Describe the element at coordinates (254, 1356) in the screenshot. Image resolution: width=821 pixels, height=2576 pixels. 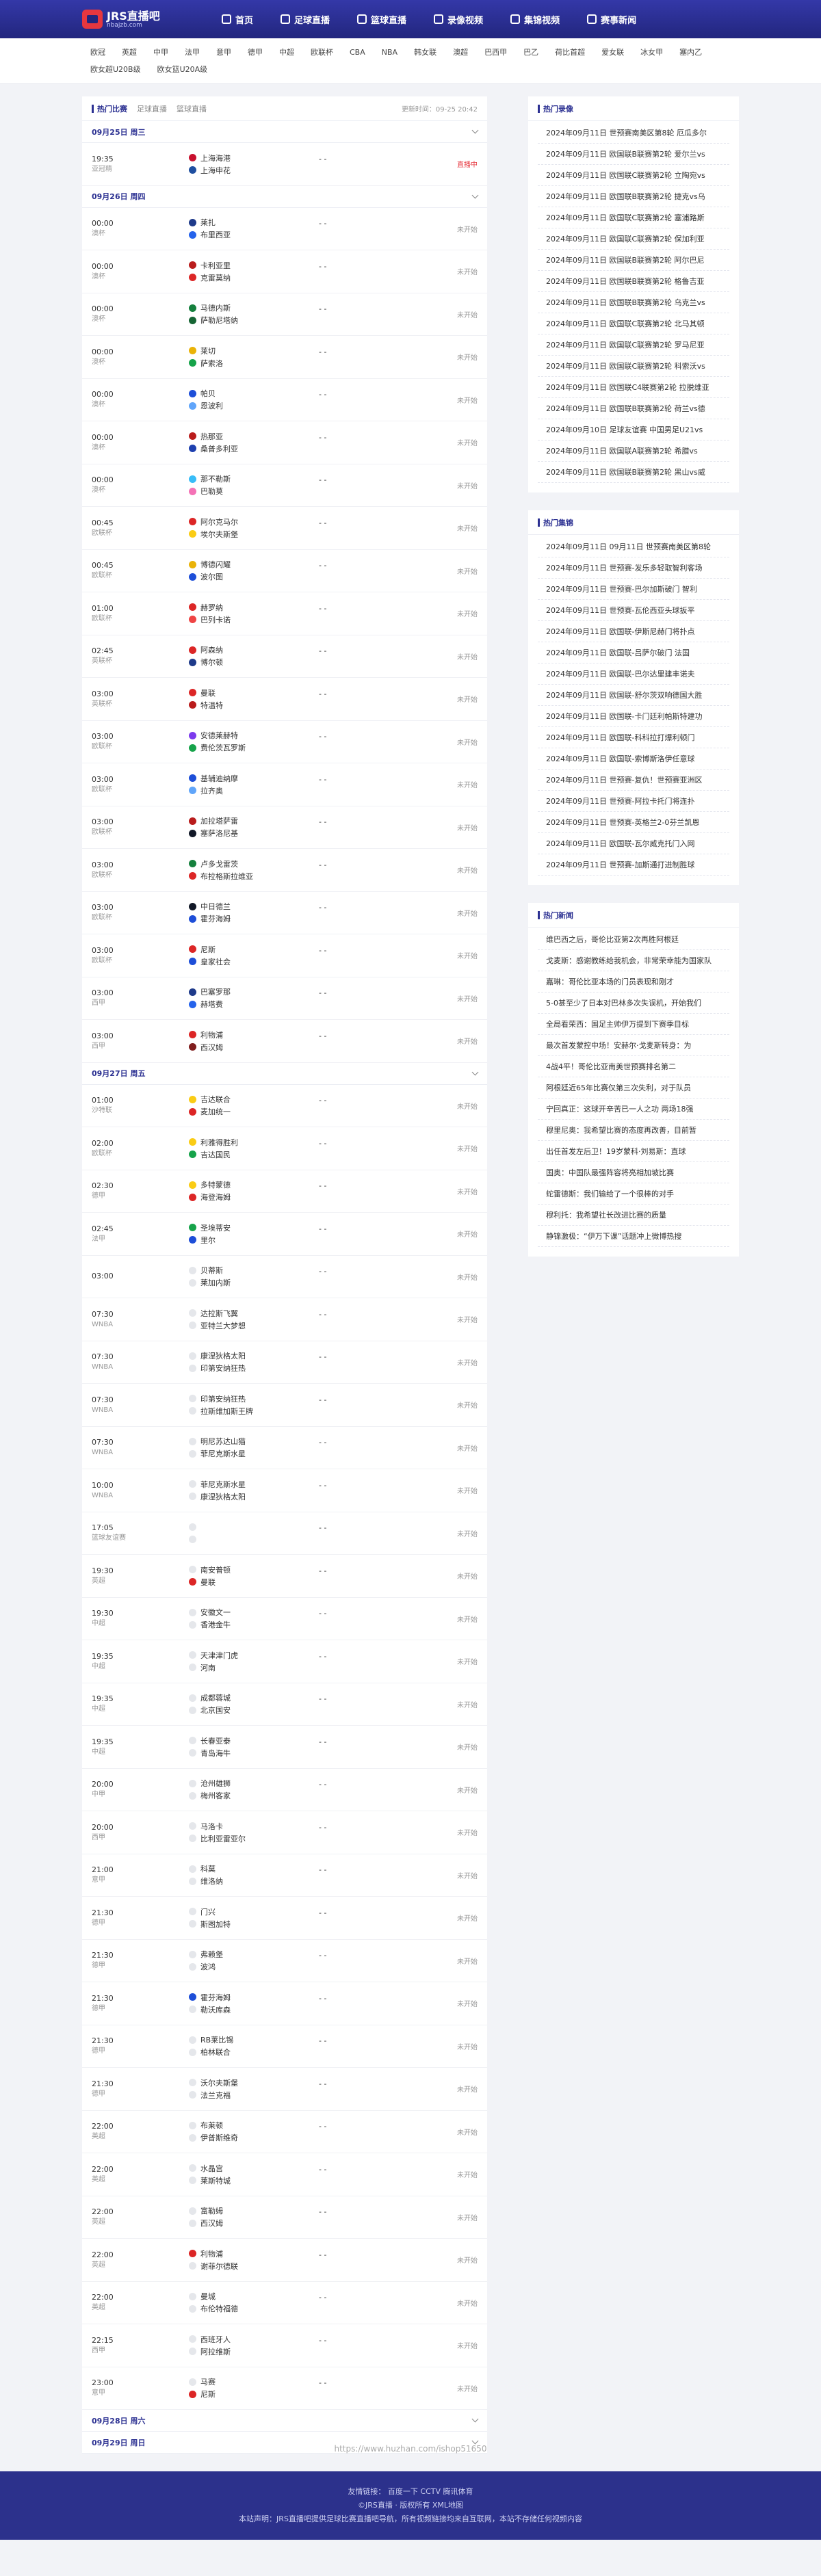
I see `team-home: 康涅狄格太阳` at that location.